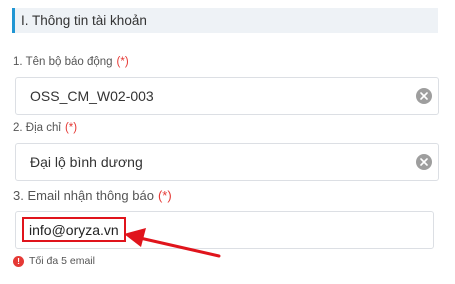  I want to click on address-input: Đại lộ bình dương, so click(227, 162).